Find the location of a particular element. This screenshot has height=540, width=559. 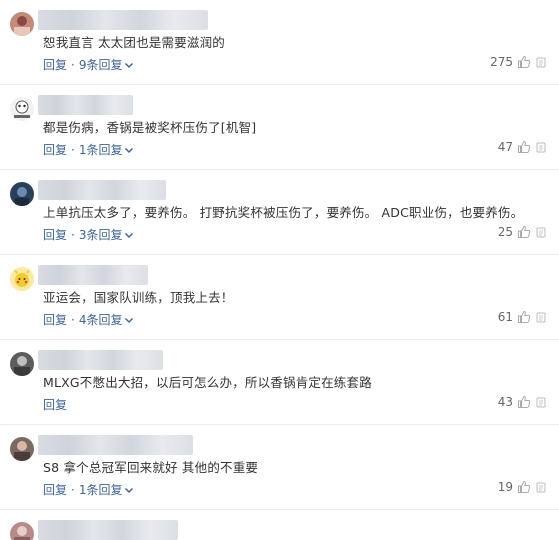

like-count: 43 is located at coordinates (505, 402).